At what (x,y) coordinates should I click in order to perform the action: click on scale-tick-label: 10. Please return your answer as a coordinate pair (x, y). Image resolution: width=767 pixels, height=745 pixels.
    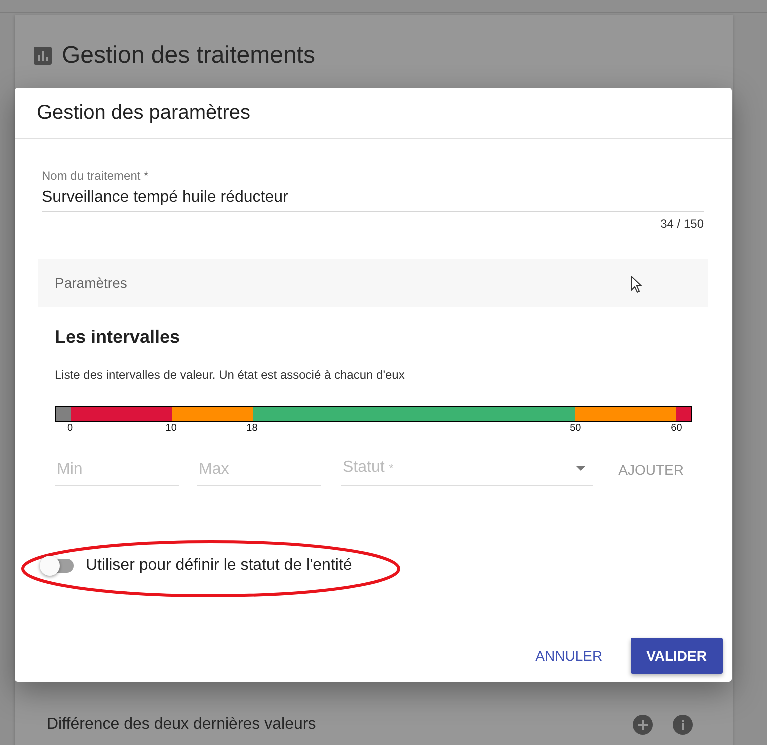
    Looking at the image, I should click on (171, 428).